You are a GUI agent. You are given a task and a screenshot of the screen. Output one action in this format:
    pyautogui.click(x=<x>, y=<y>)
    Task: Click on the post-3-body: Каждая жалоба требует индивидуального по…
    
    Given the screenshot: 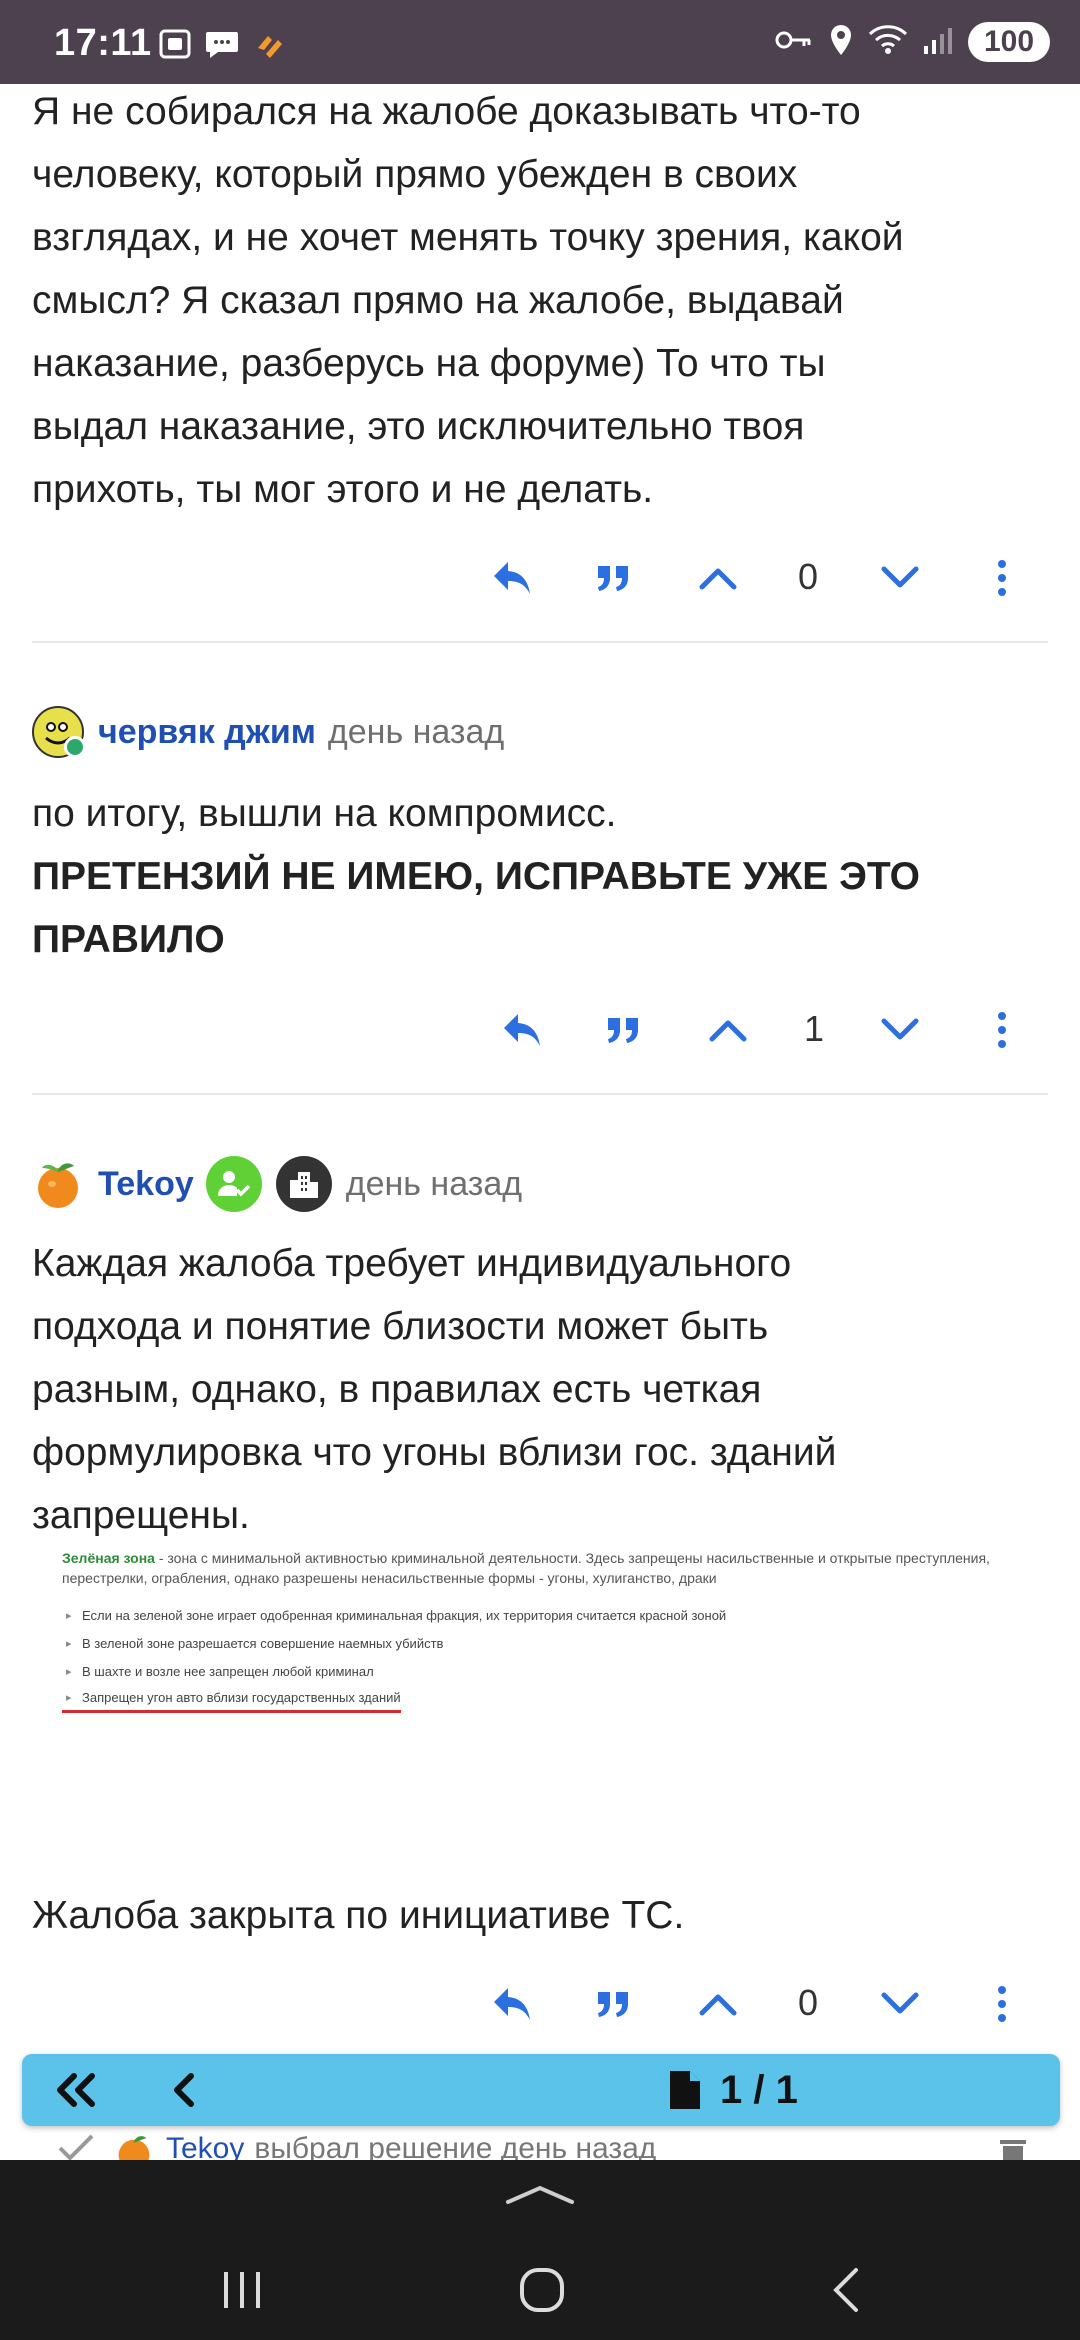 What is the action you would take?
    pyautogui.click(x=542, y=1389)
    